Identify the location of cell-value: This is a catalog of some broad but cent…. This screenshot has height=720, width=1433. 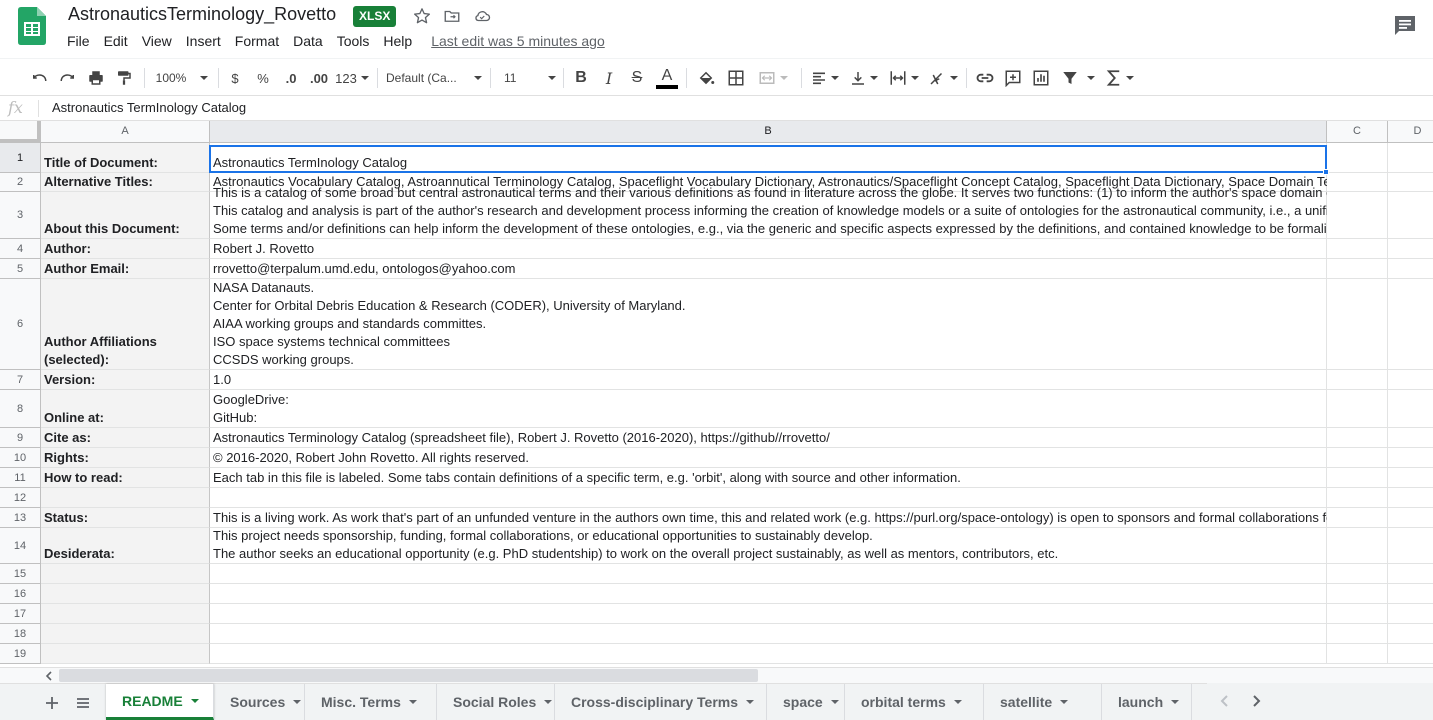
(821, 212).